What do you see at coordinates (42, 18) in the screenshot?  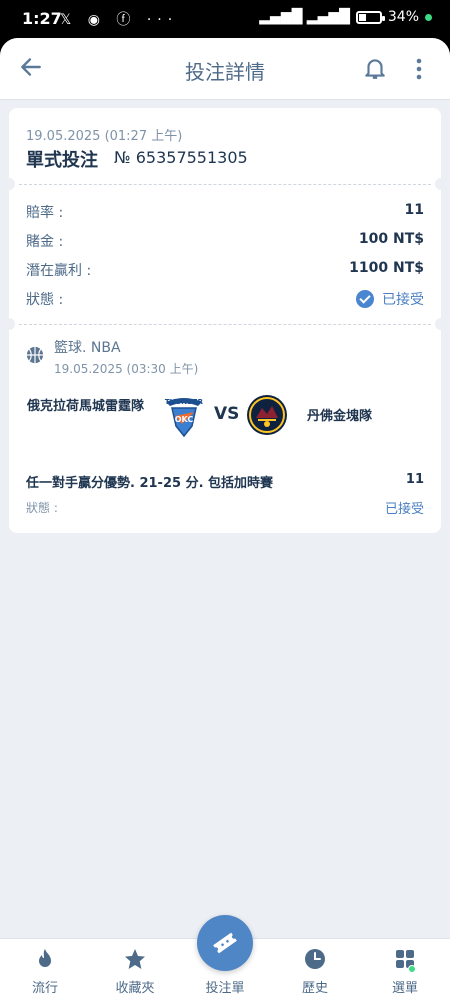 I see `status-time: 1:27` at bounding box center [42, 18].